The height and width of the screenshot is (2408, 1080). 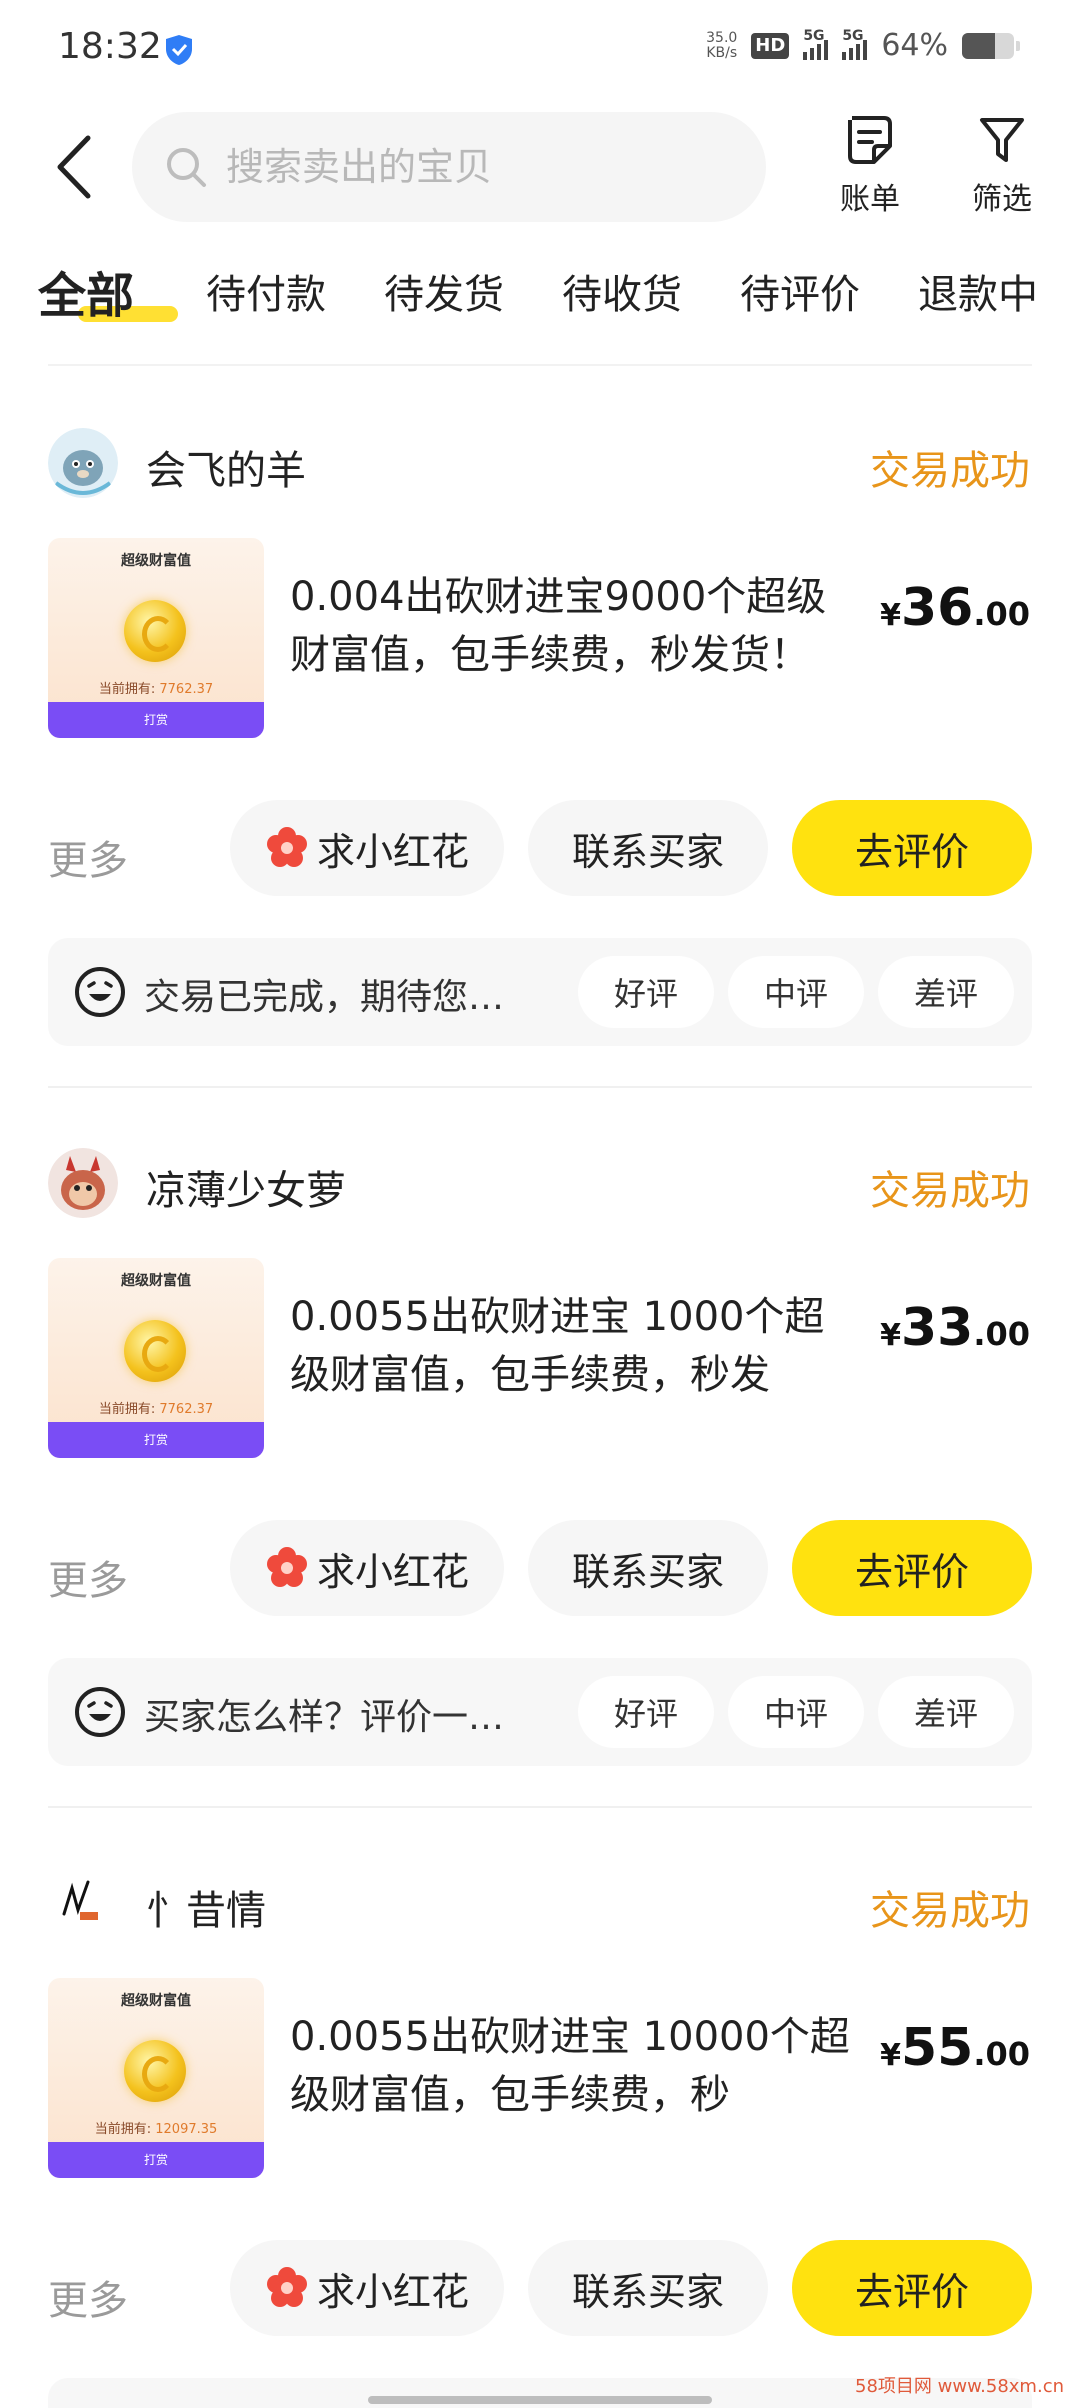 I want to click on status-icons: 35.0 KB/s HD 5G 5G 64%, so click(x=863, y=45).